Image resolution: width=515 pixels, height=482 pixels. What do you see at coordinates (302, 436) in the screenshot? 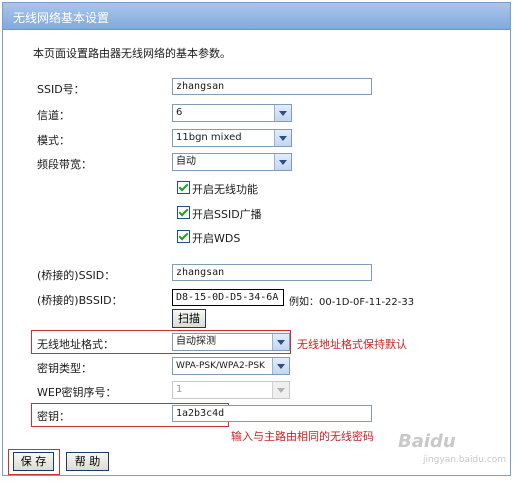
I see `key-note: 输入与主路由相同的无线密码` at bounding box center [302, 436].